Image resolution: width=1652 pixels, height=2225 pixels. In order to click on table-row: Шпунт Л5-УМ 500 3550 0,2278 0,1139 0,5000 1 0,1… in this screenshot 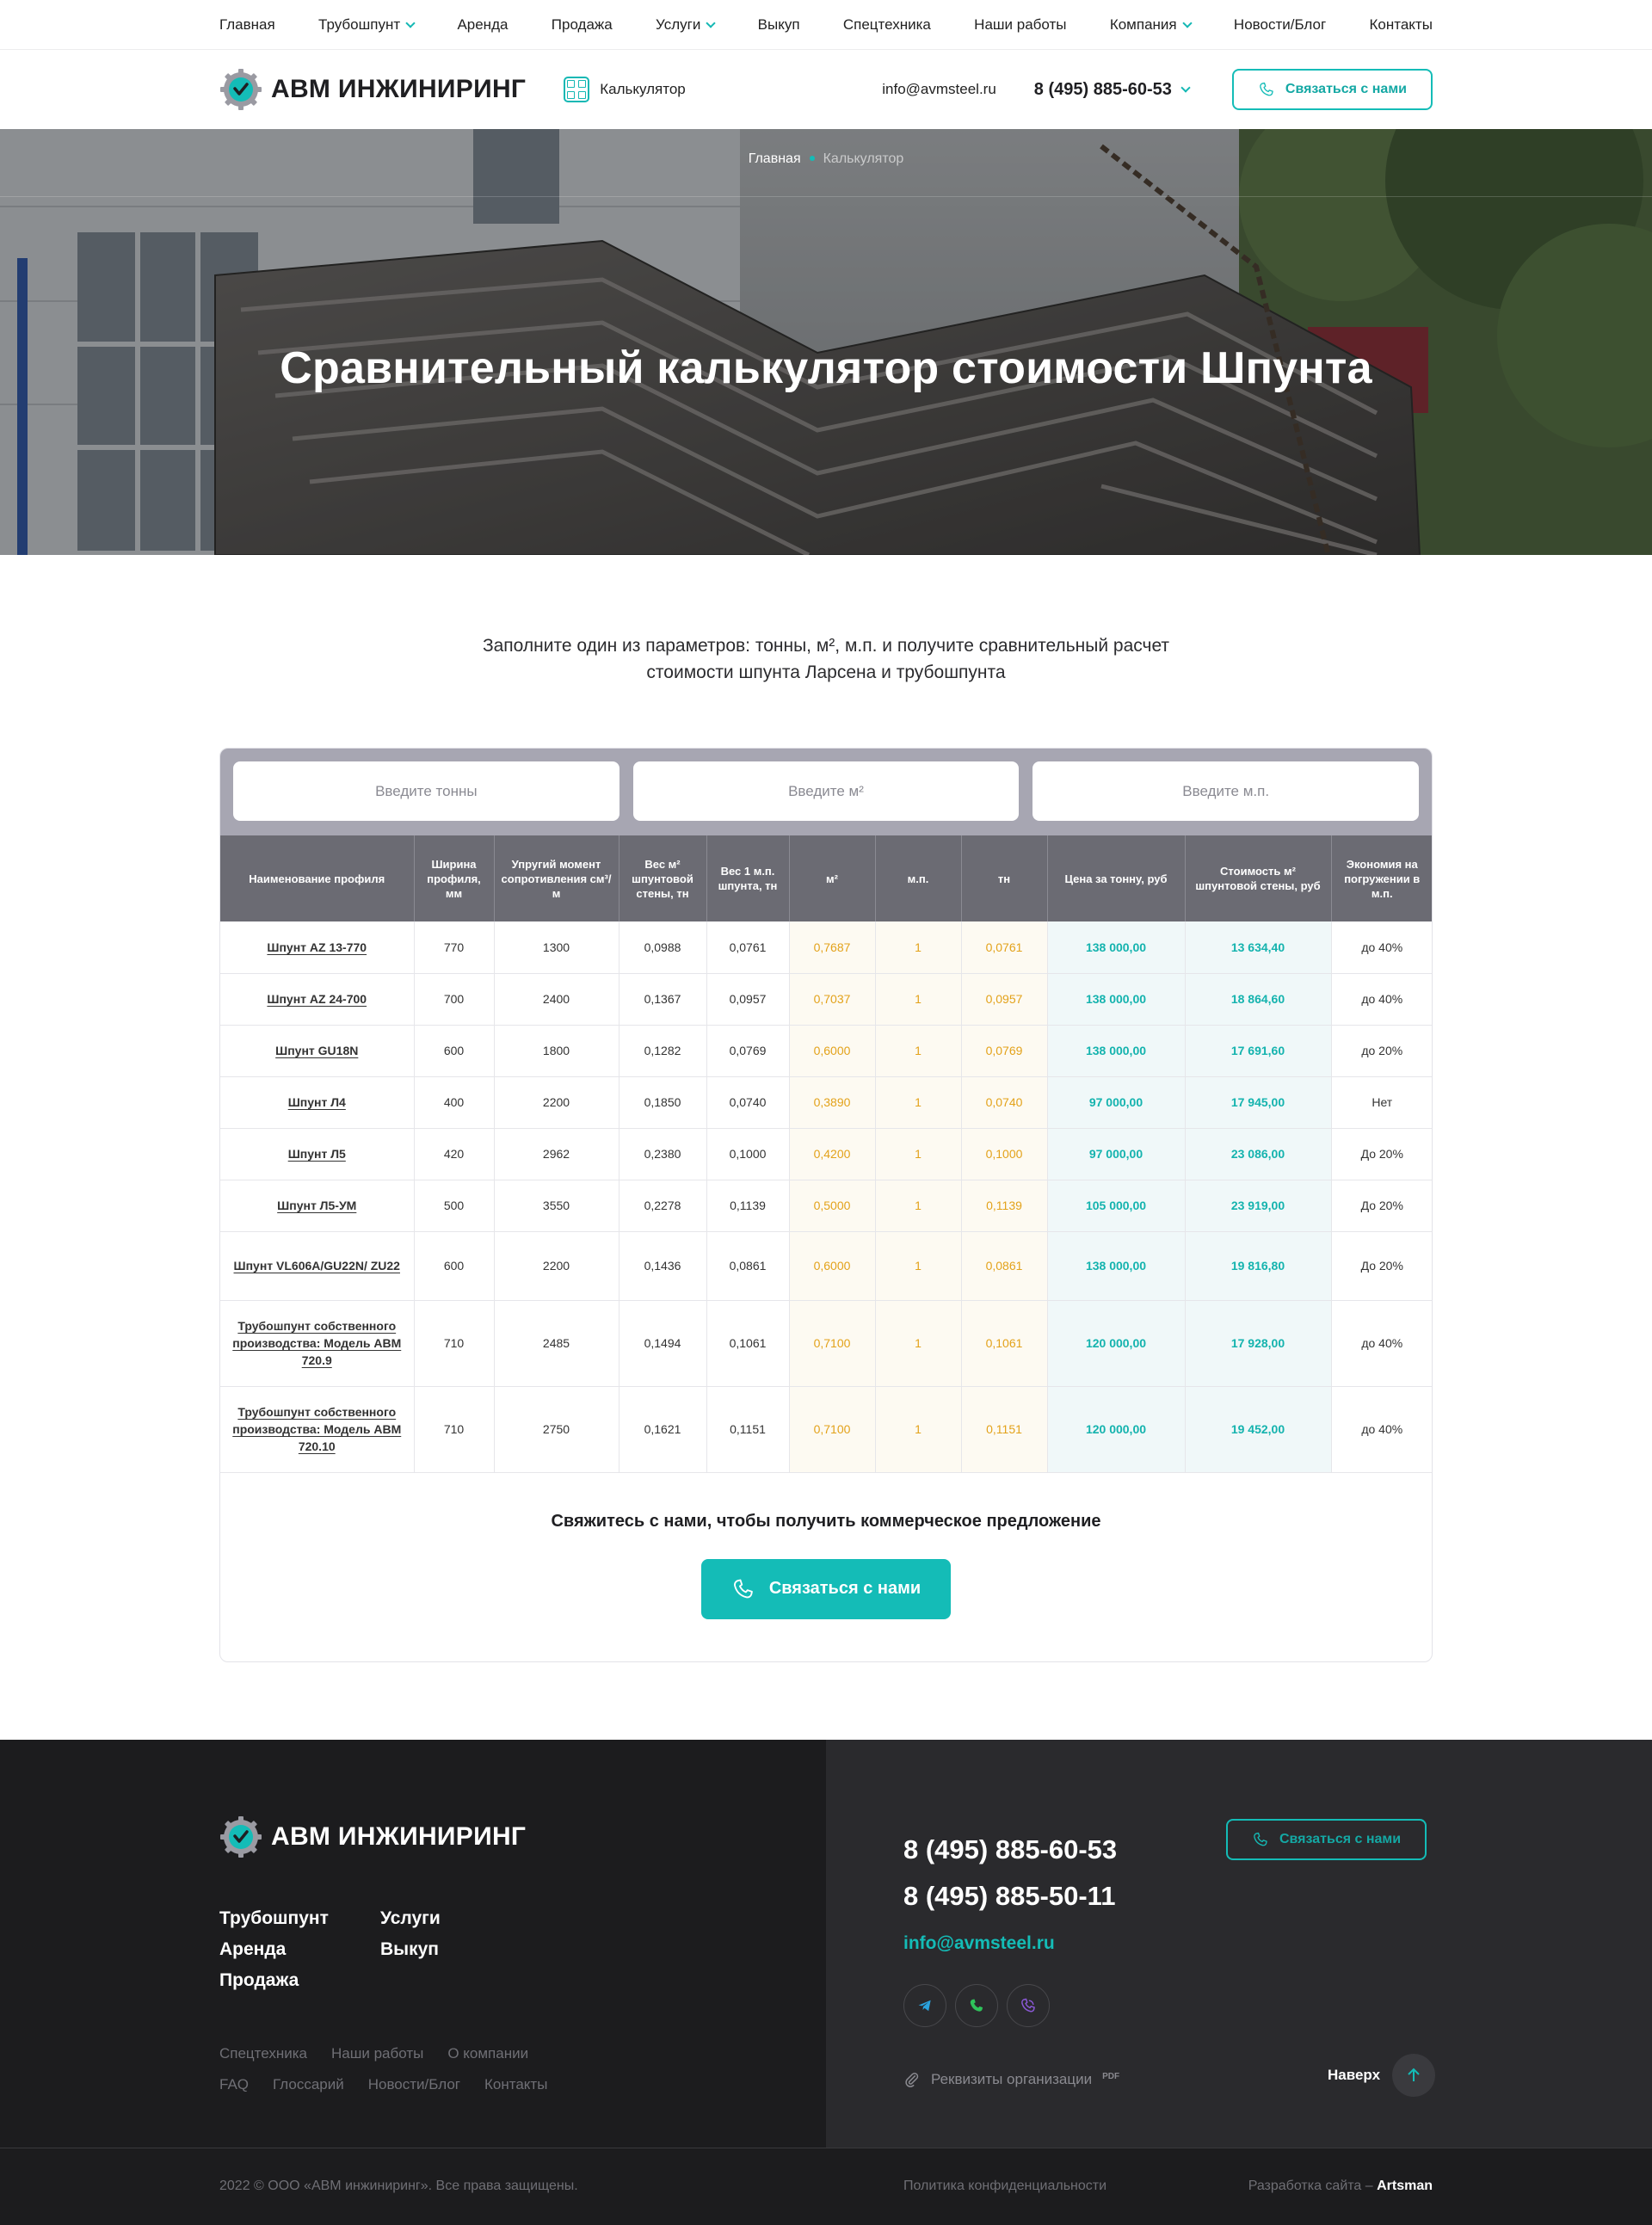, I will do `click(826, 1206)`.